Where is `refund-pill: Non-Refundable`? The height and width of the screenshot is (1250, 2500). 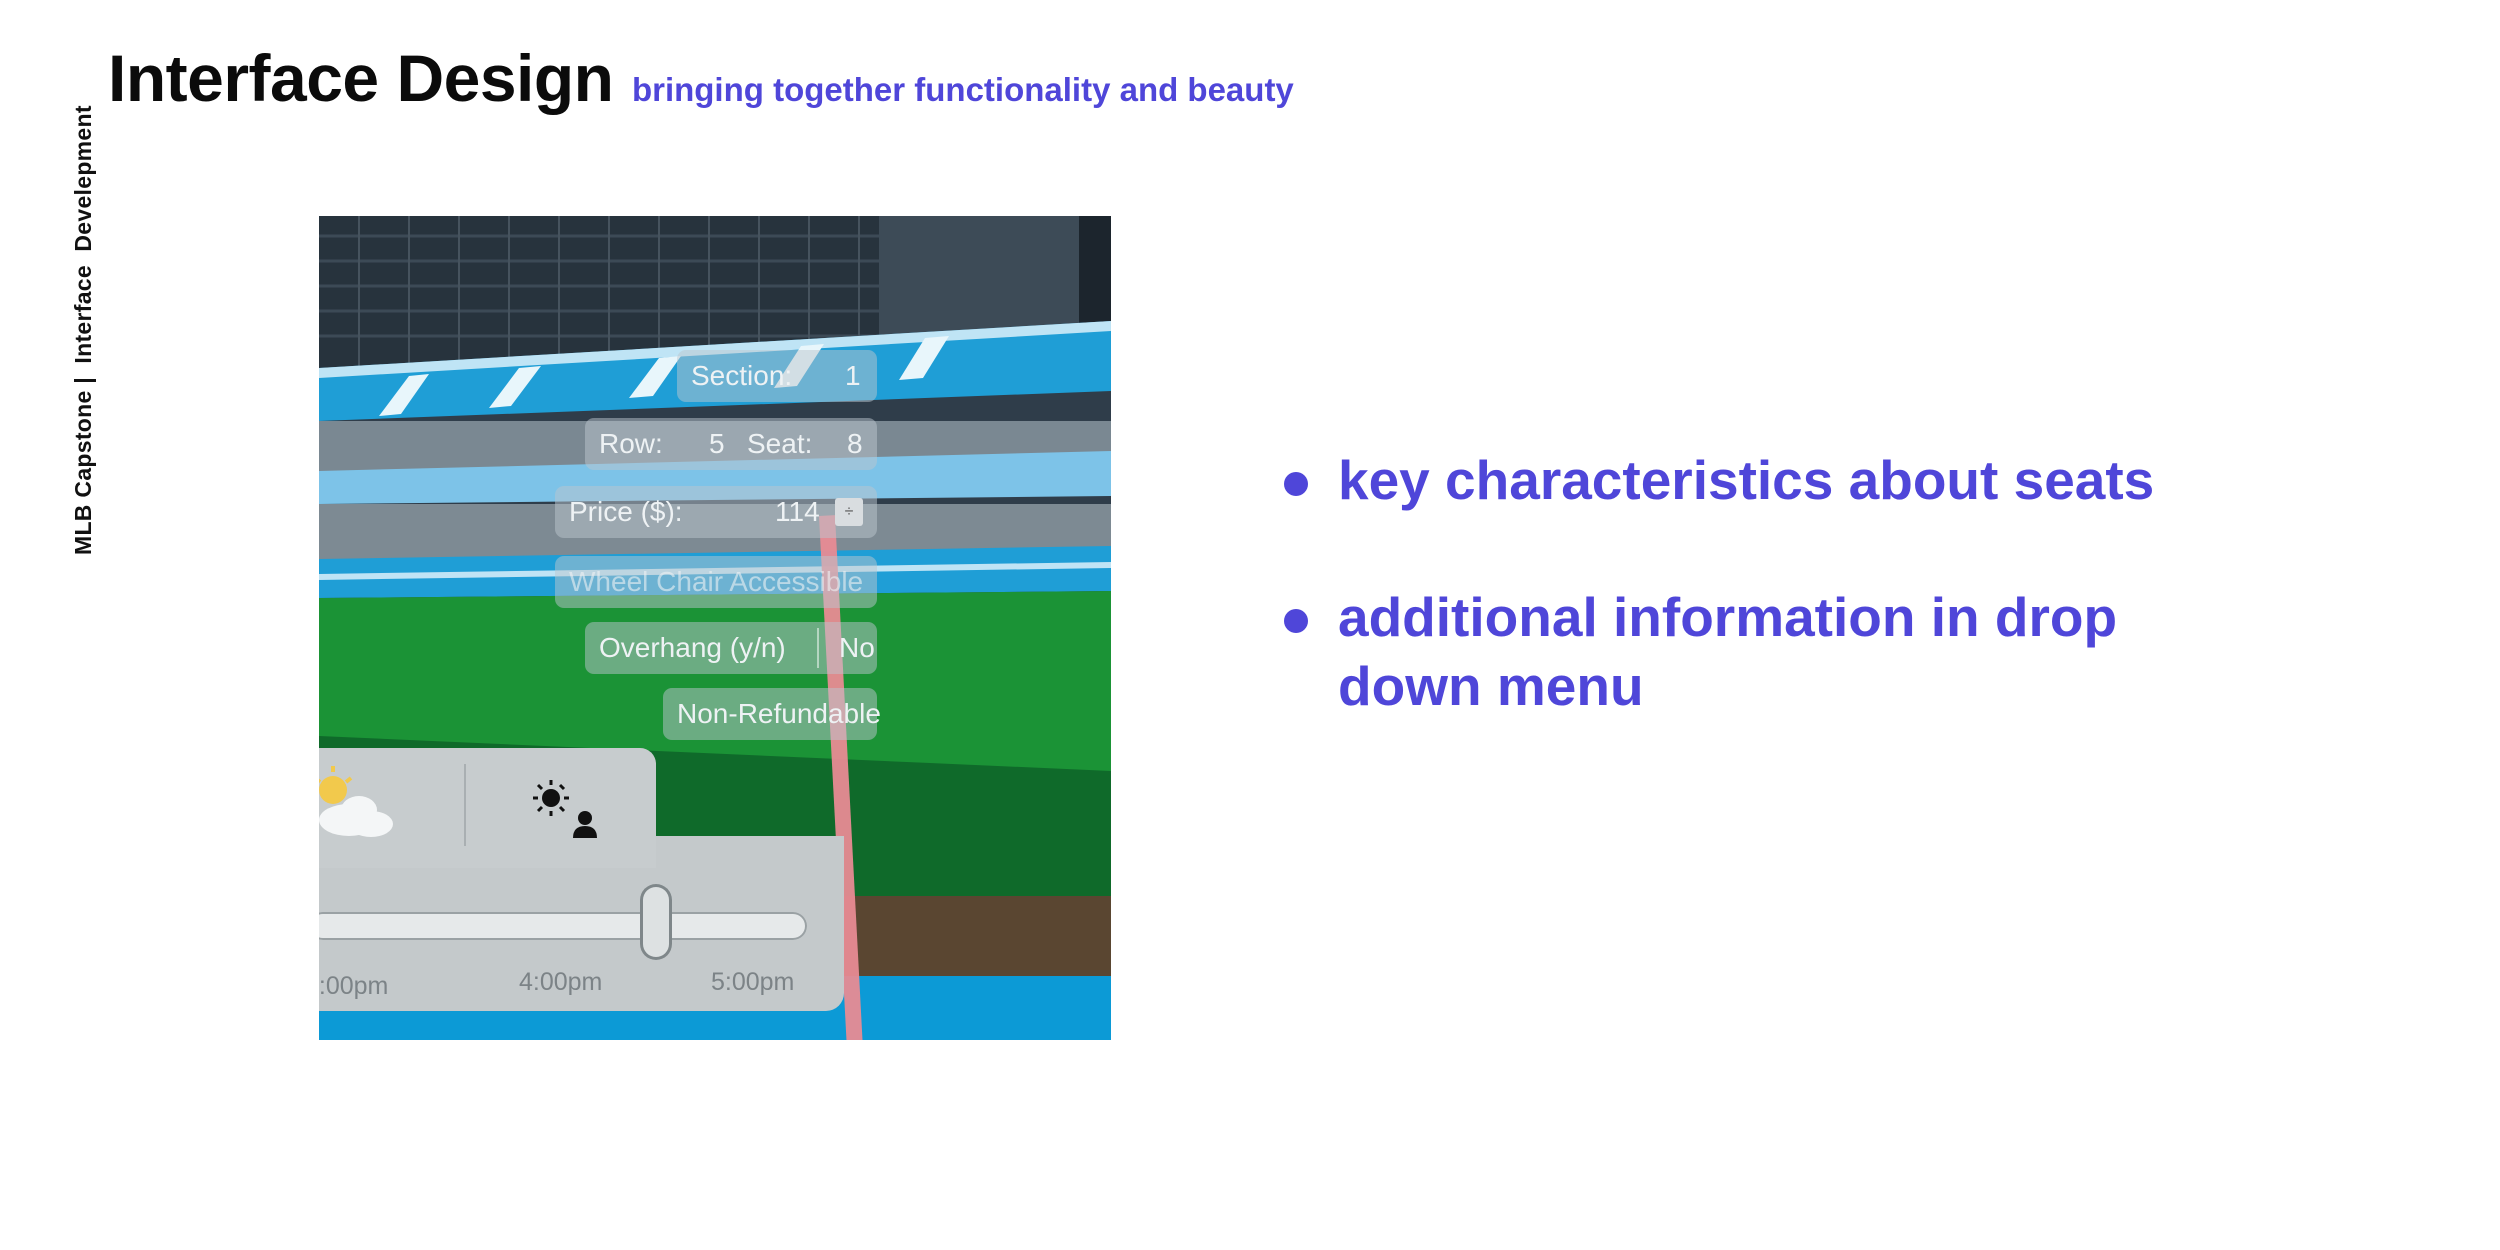 refund-pill: Non-Refundable is located at coordinates (772, 714).